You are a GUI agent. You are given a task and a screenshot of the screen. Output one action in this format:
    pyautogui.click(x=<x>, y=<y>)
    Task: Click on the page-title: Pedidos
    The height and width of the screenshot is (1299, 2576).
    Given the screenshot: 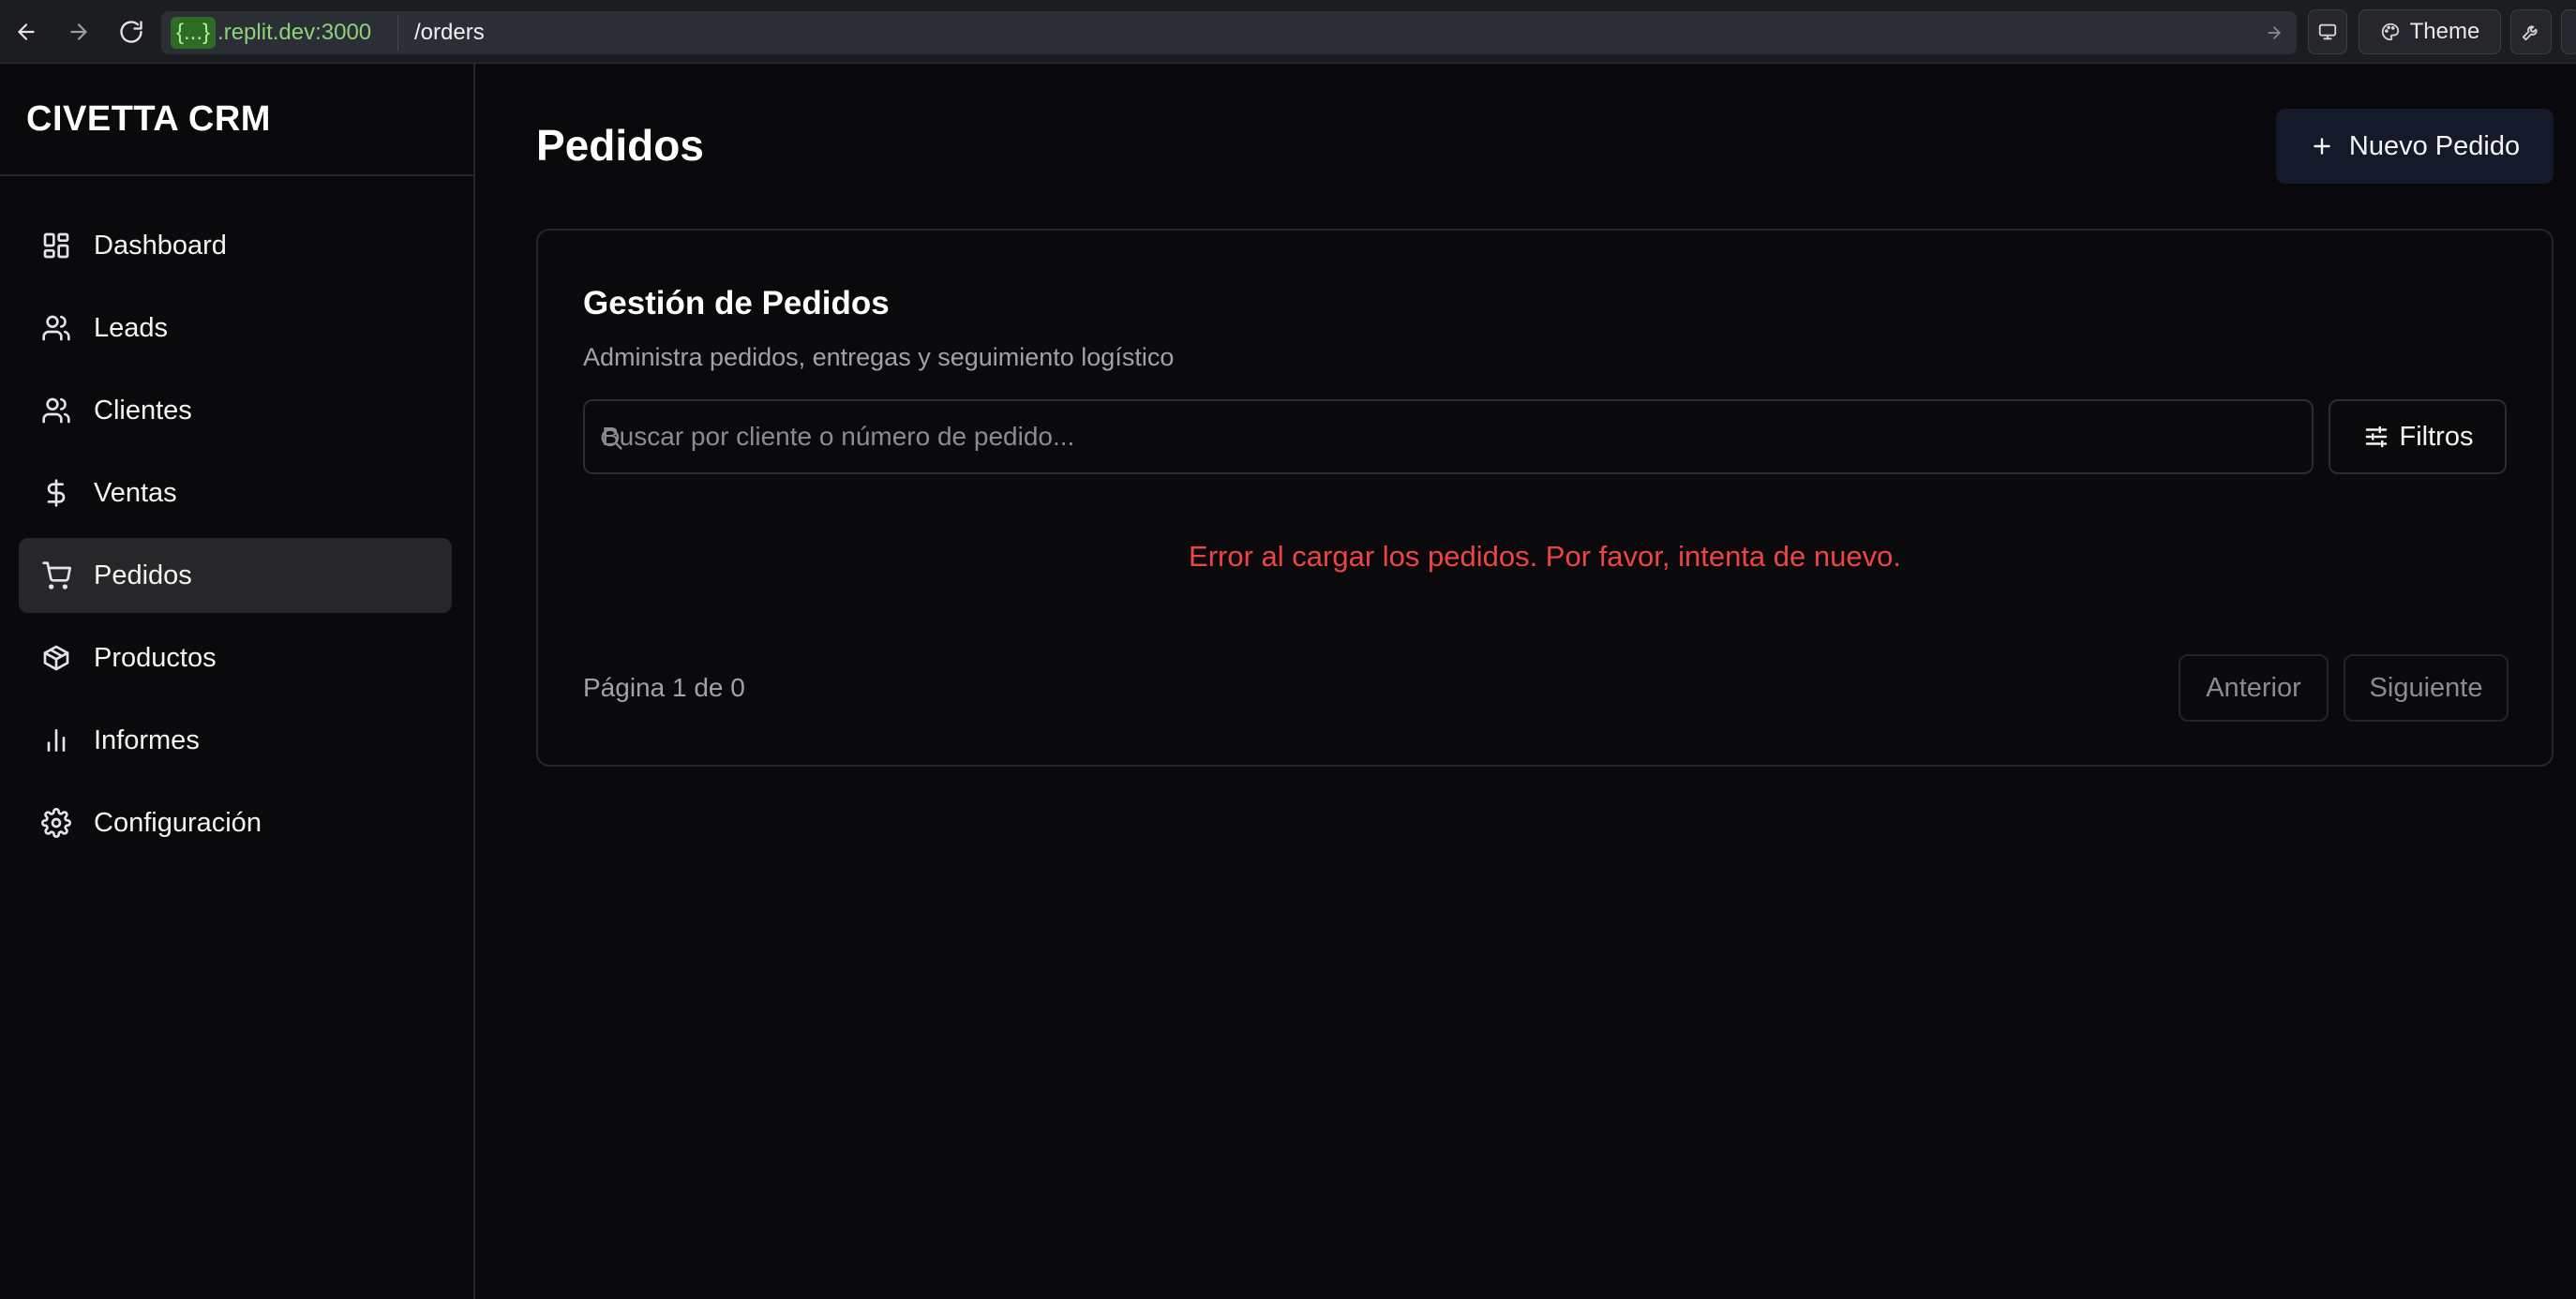 What is the action you would take?
    pyautogui.click(x=620, y=145)
    